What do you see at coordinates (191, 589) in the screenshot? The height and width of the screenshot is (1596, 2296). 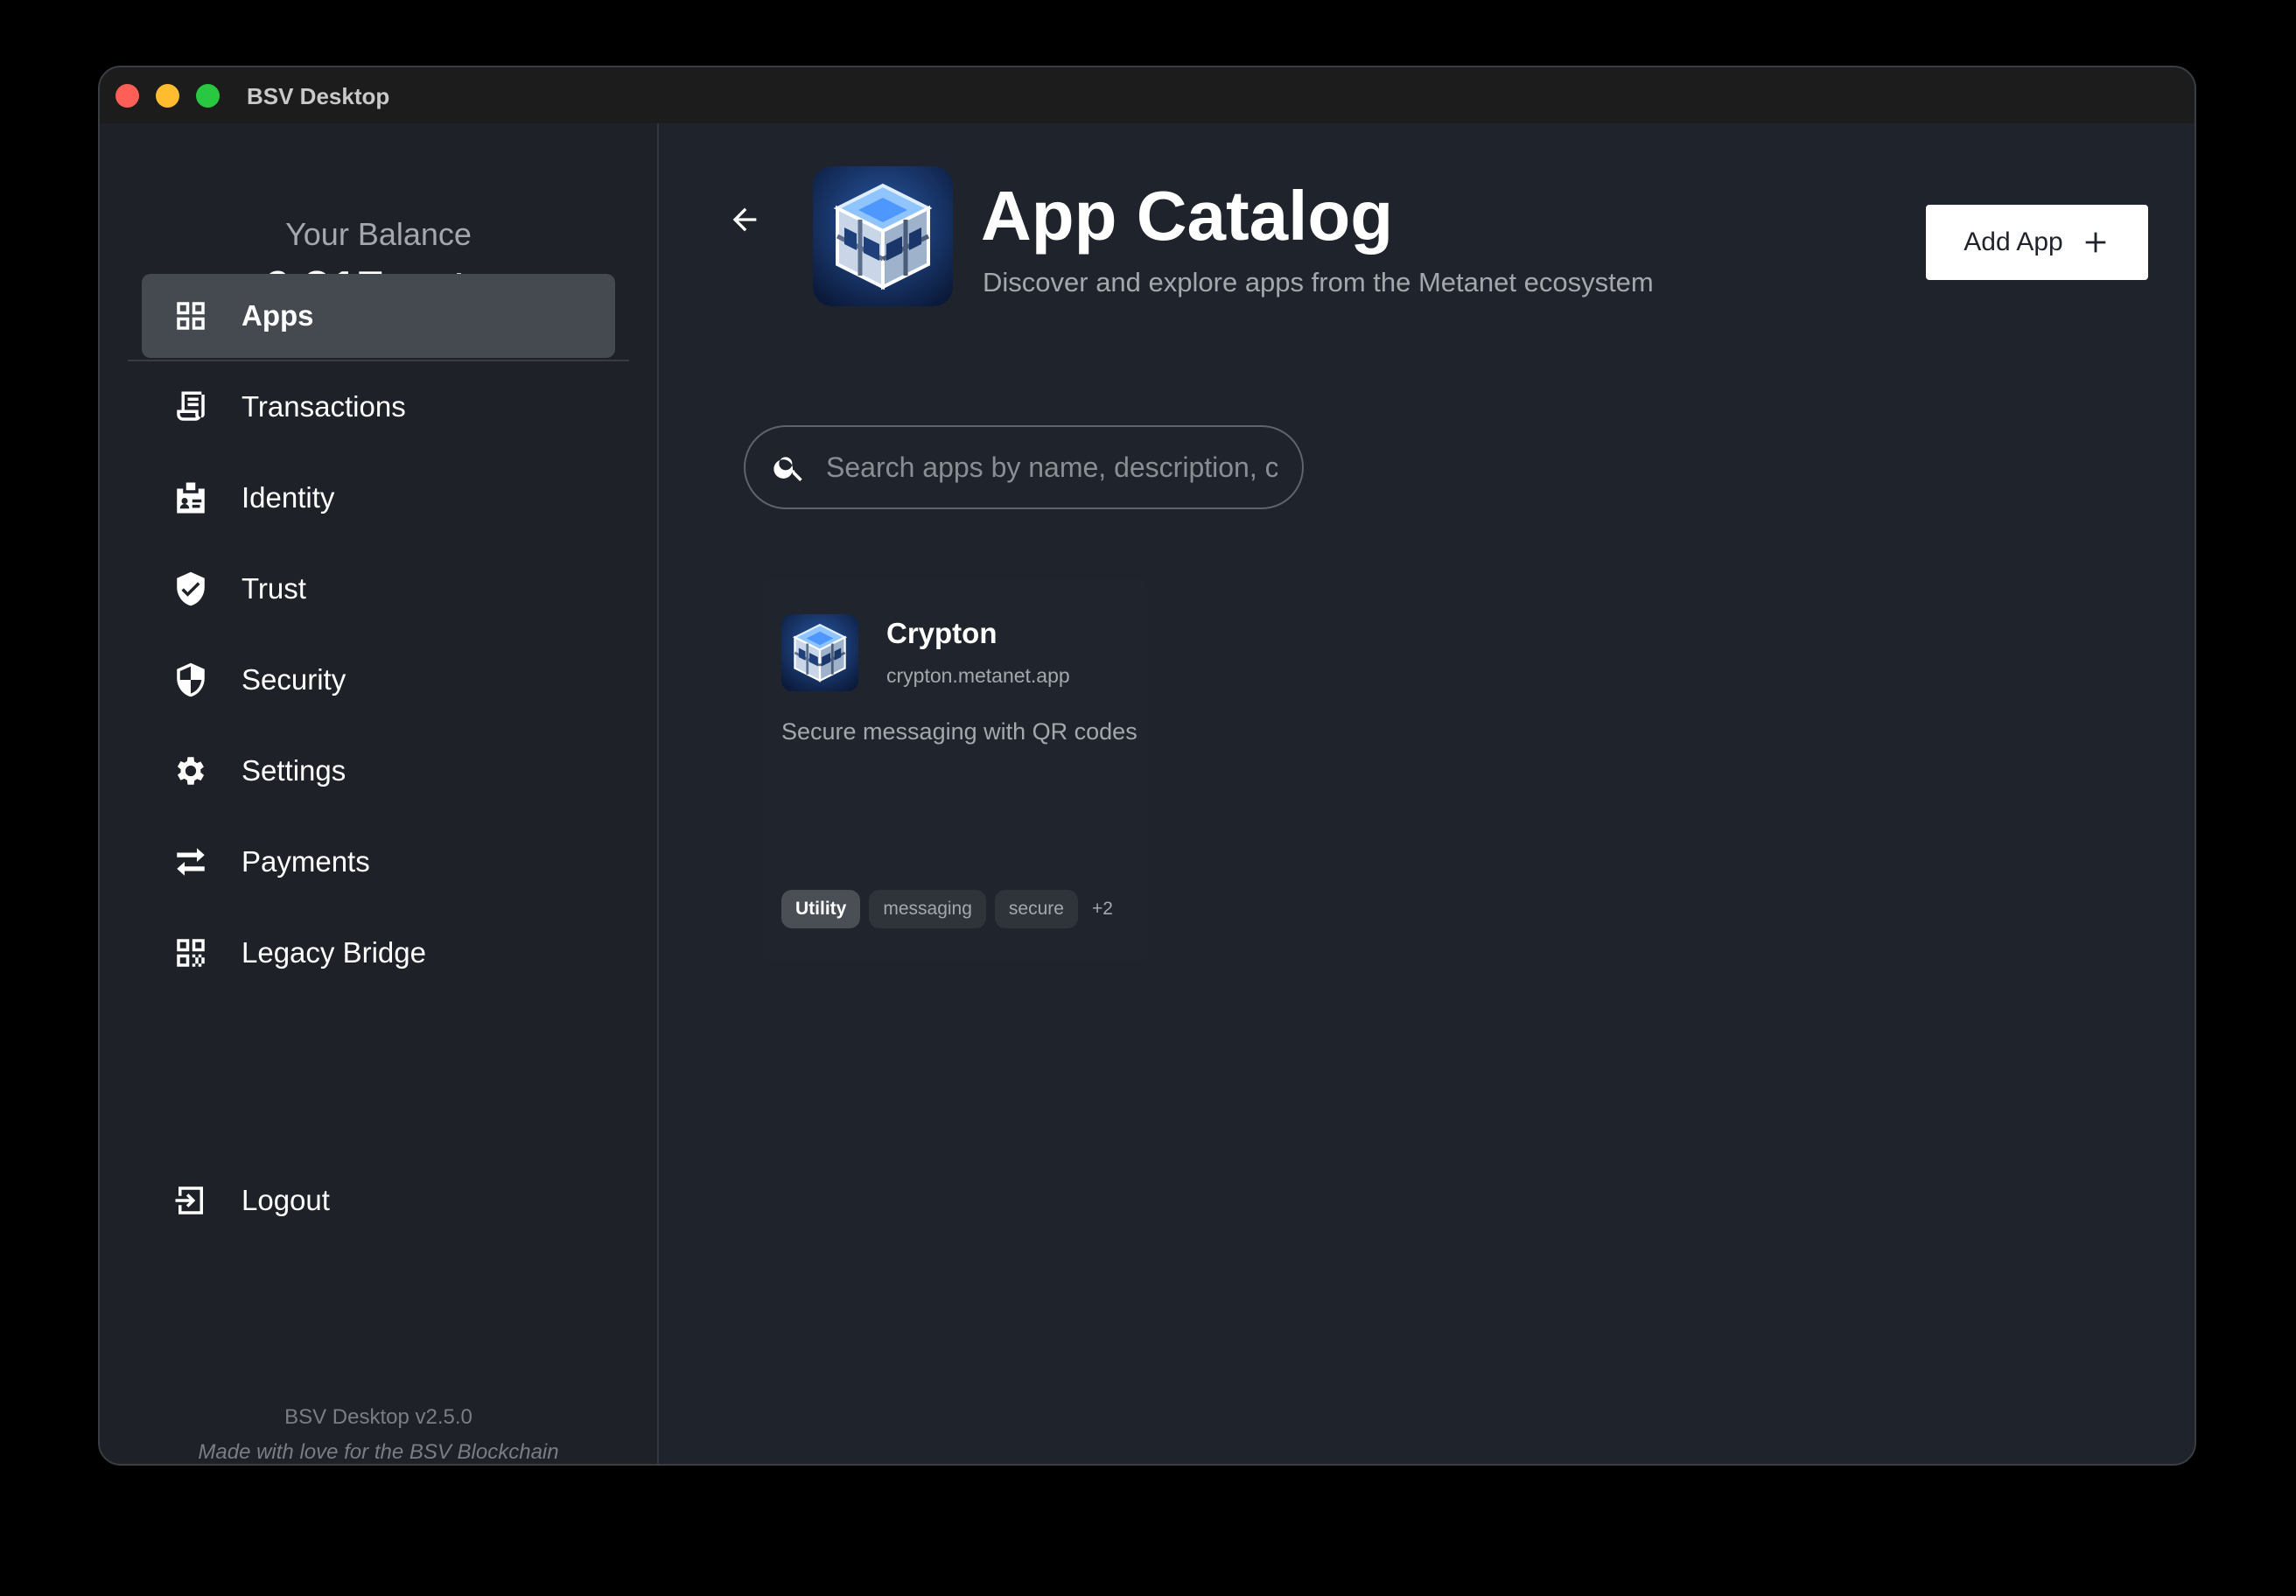 I see `verified-shield-icon` at bounding box center [191, 589].